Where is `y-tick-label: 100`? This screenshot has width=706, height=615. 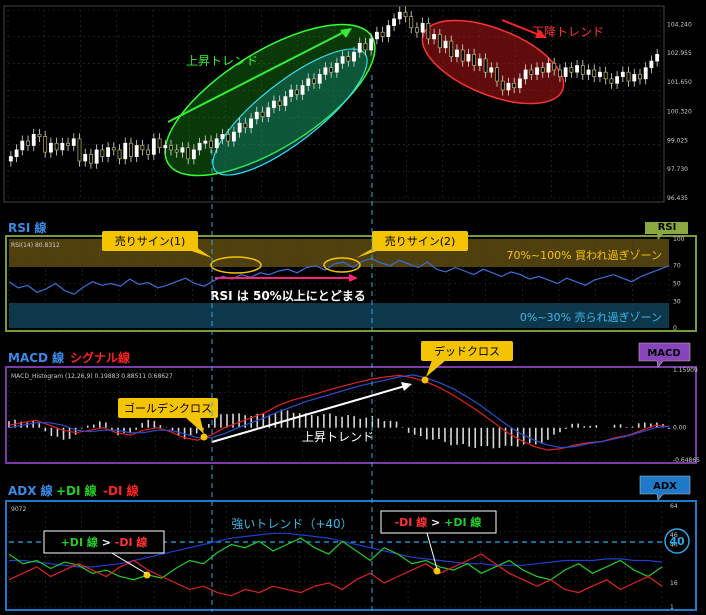
y-tick-label: 100 is located at coordinates (679, 239).